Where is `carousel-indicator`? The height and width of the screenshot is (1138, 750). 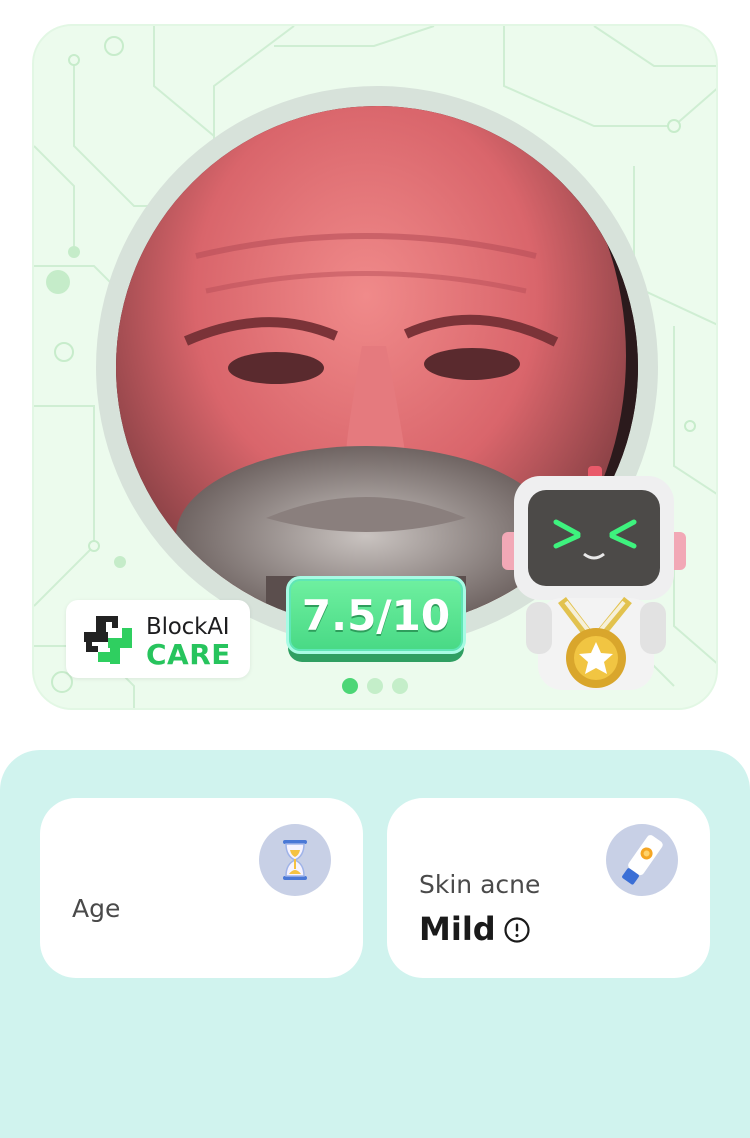
carousel-indicator is located at coordinates (377, 686).